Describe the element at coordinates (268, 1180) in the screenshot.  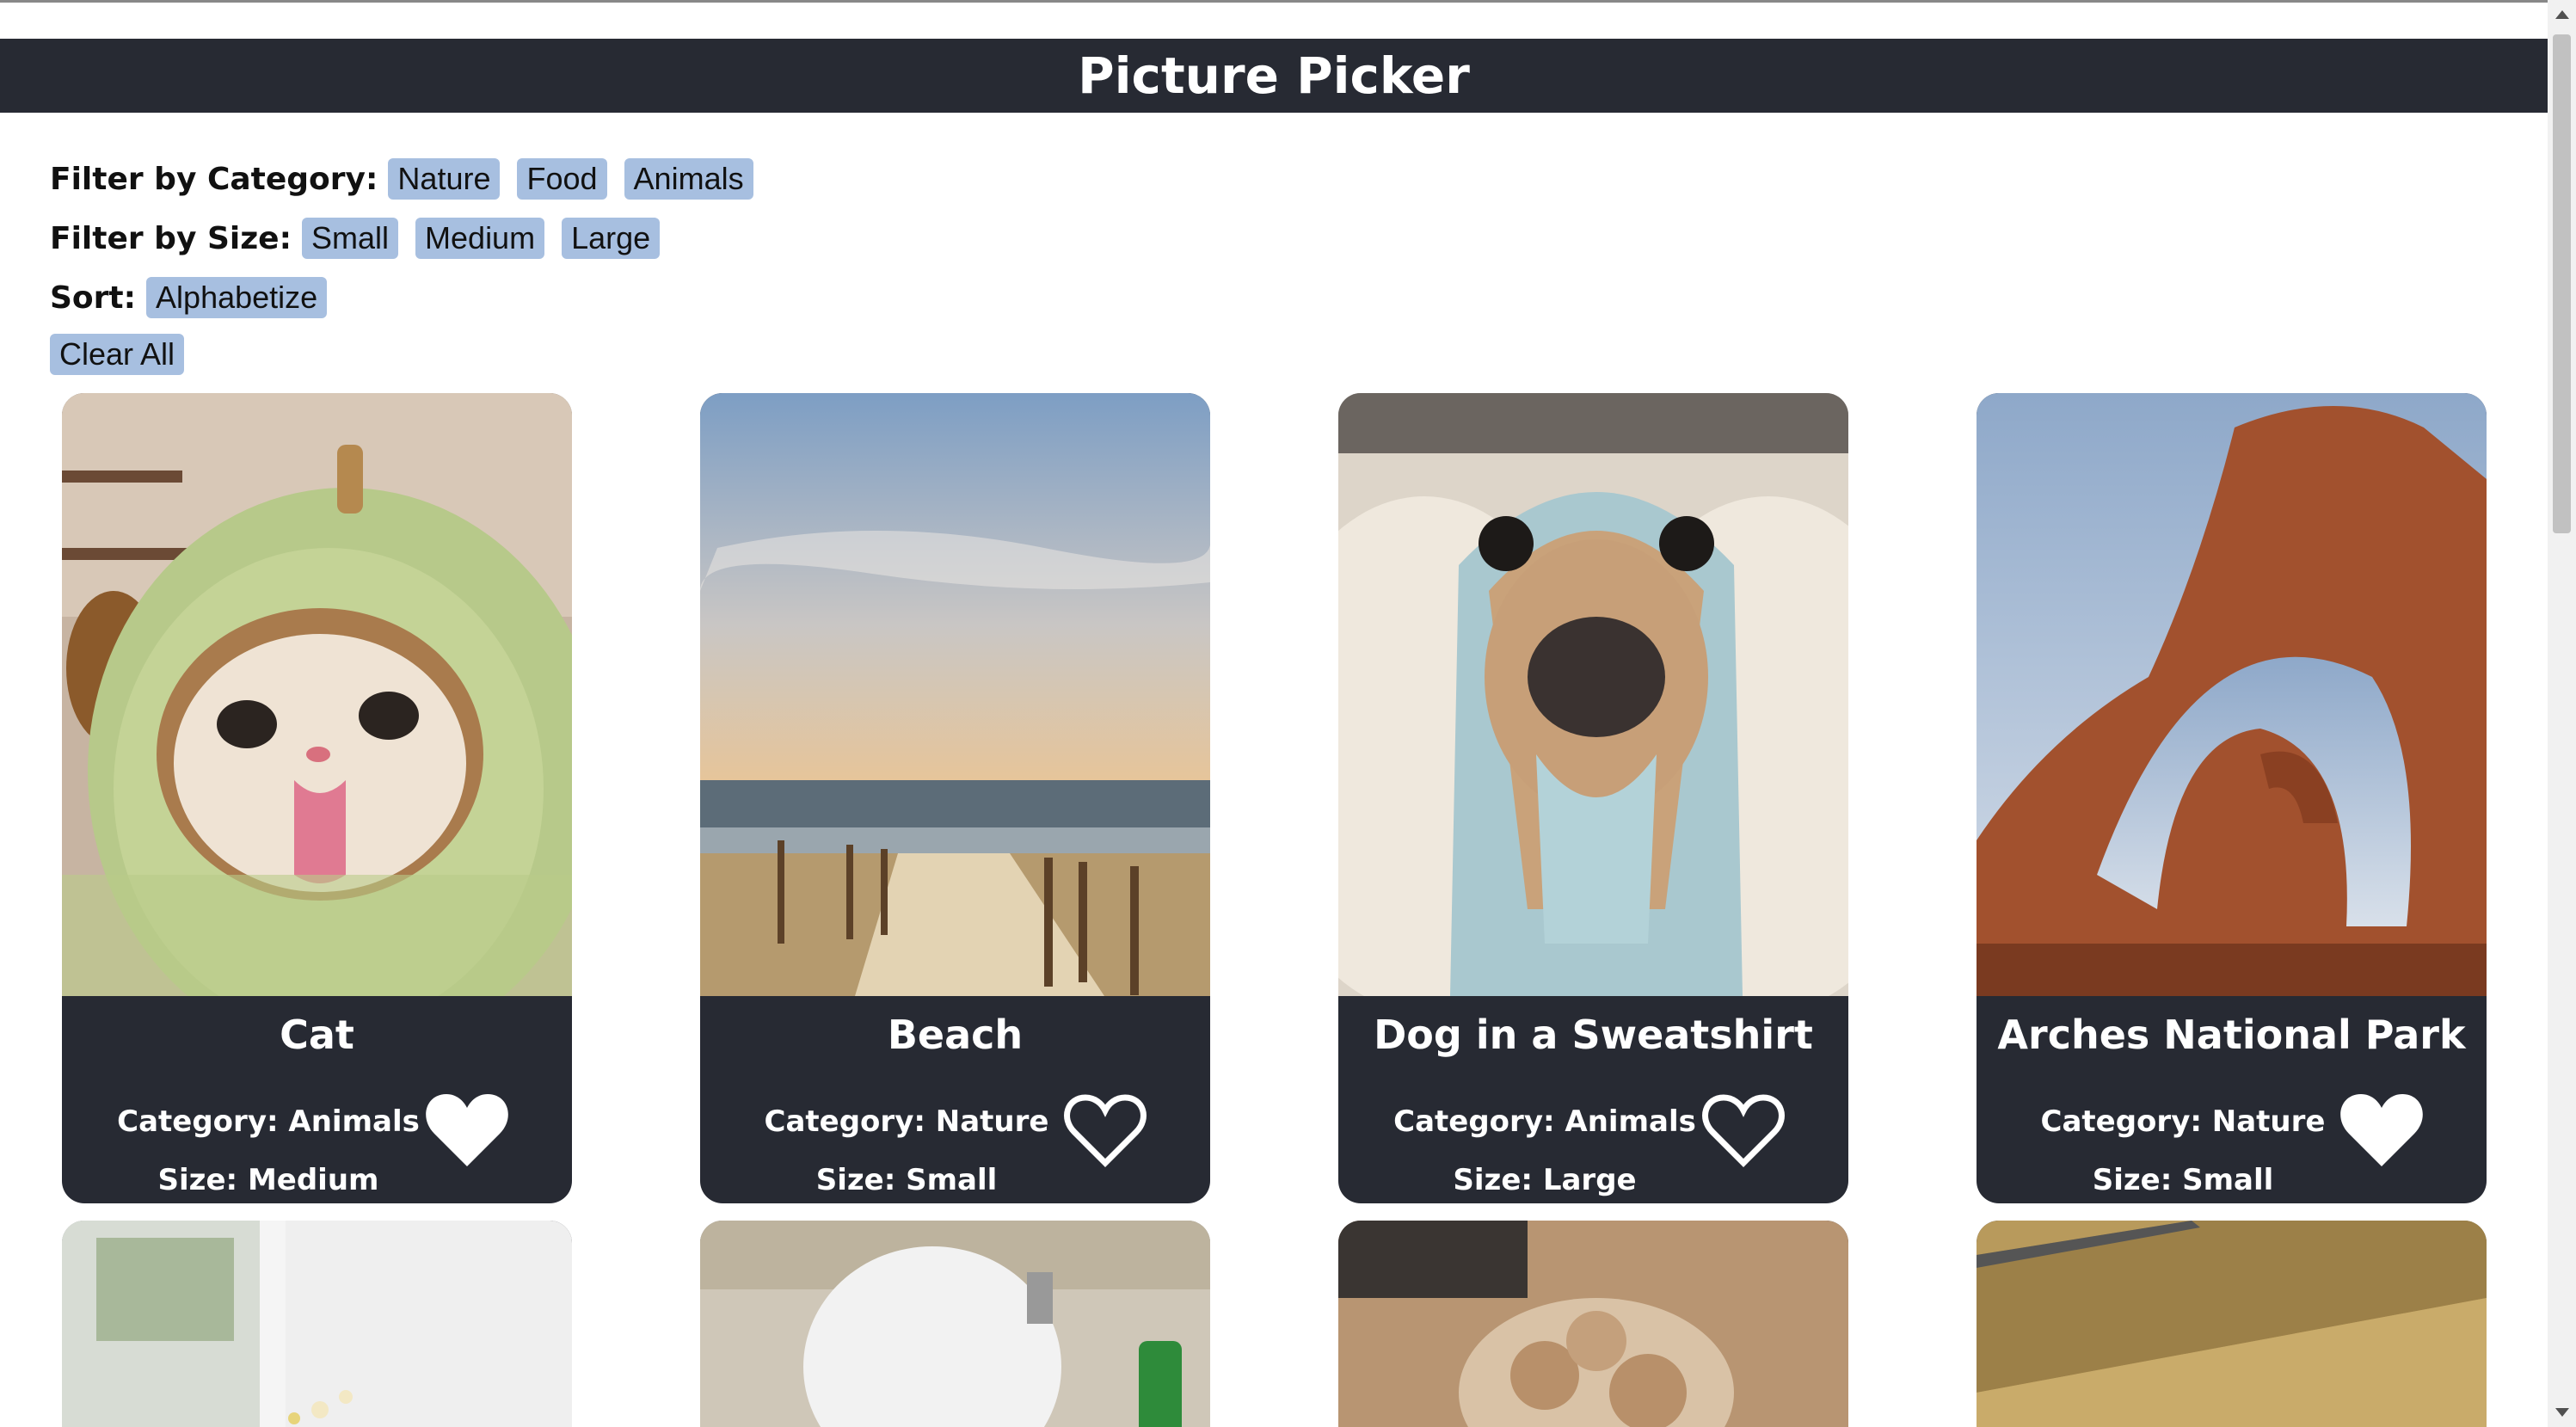
I see `card-size: Size: Medium` at that location.